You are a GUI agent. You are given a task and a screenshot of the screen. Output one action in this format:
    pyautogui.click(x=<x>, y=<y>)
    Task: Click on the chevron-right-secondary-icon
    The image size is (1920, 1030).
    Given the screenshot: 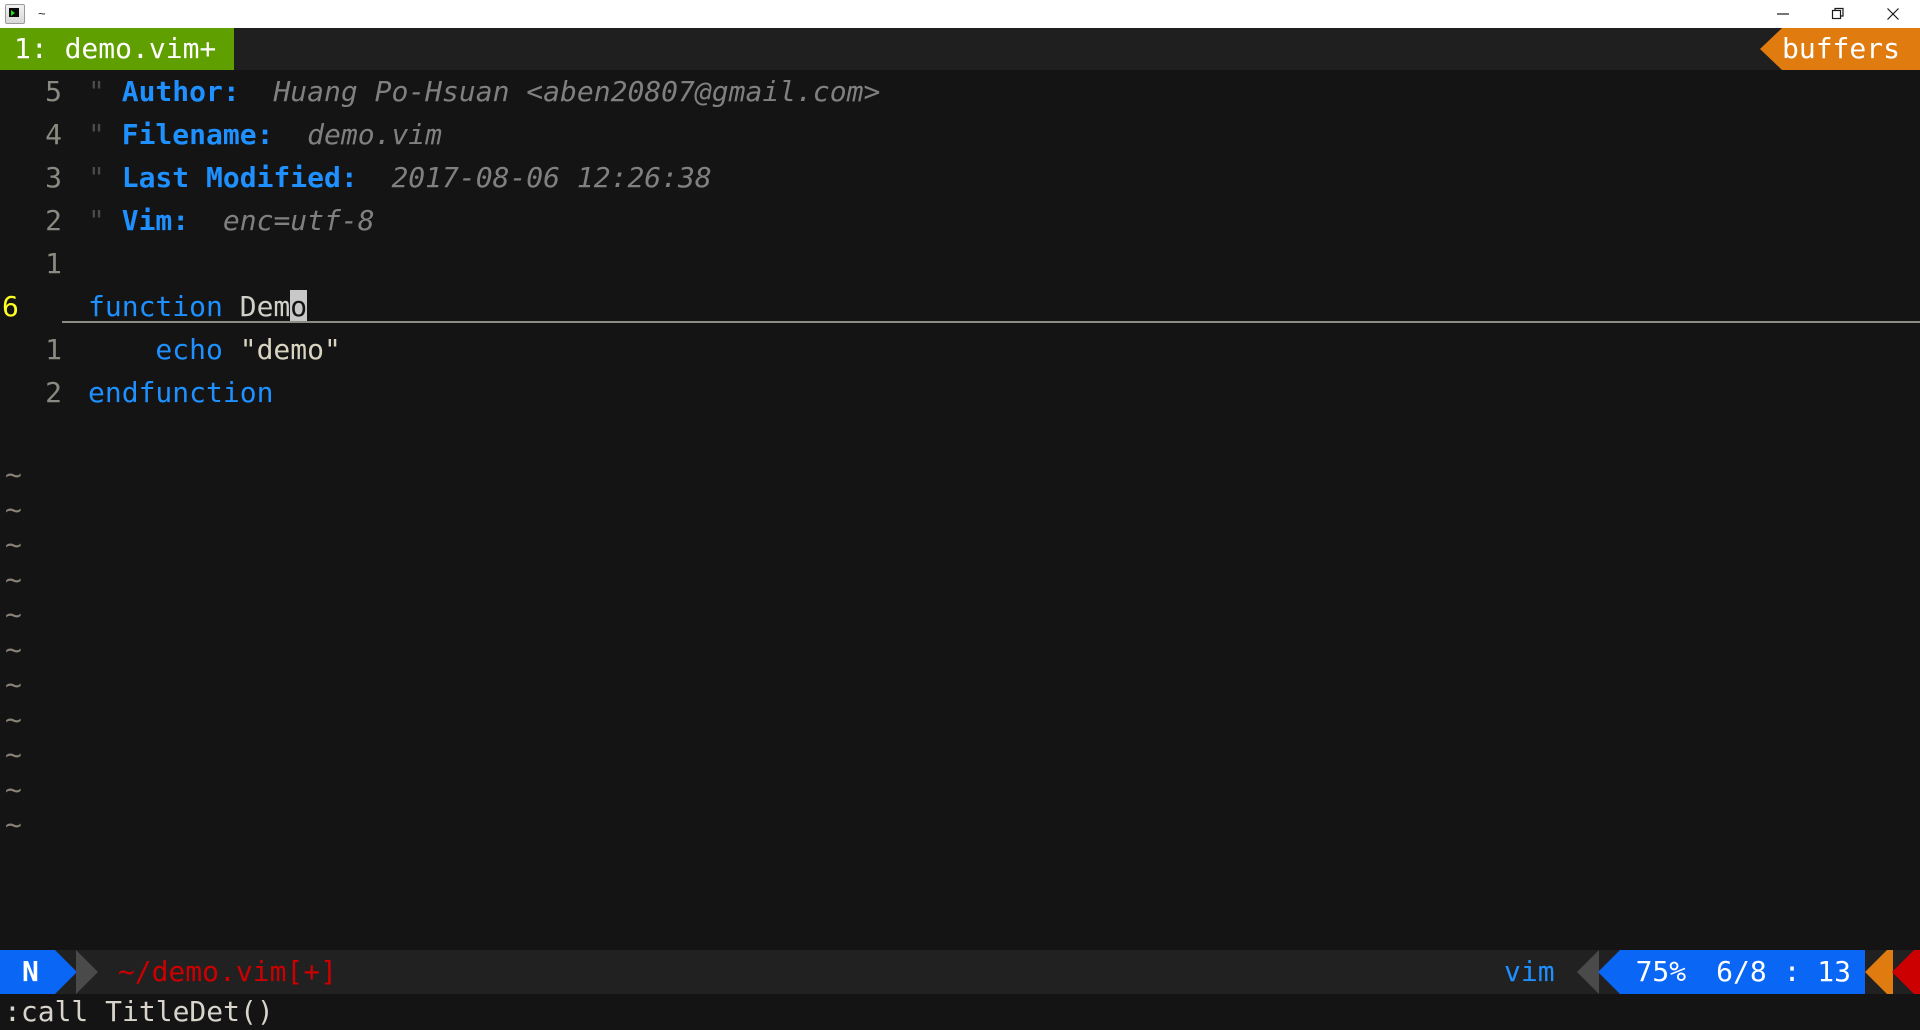 What is the action you would take?
    pyautogui.click(x=86, y=972)
    